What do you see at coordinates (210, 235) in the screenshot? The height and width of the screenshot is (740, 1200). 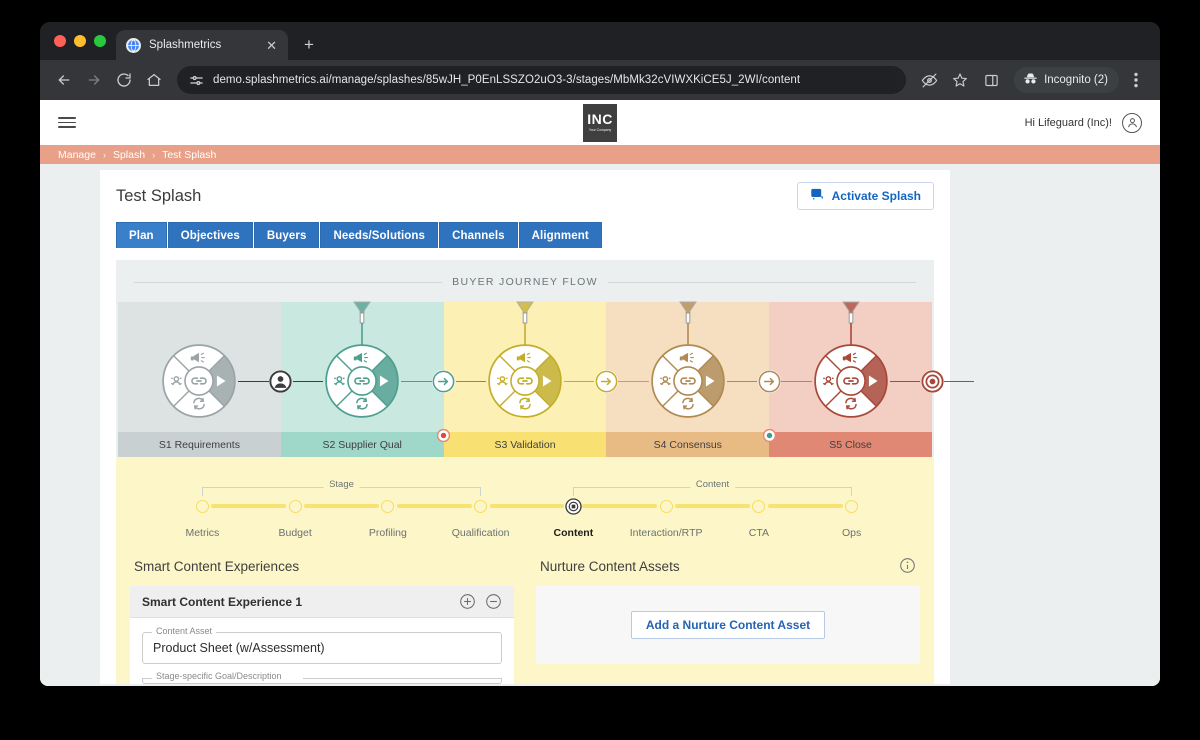 I see `tab-objectives: Objectives` at bounding box center [210, 235].